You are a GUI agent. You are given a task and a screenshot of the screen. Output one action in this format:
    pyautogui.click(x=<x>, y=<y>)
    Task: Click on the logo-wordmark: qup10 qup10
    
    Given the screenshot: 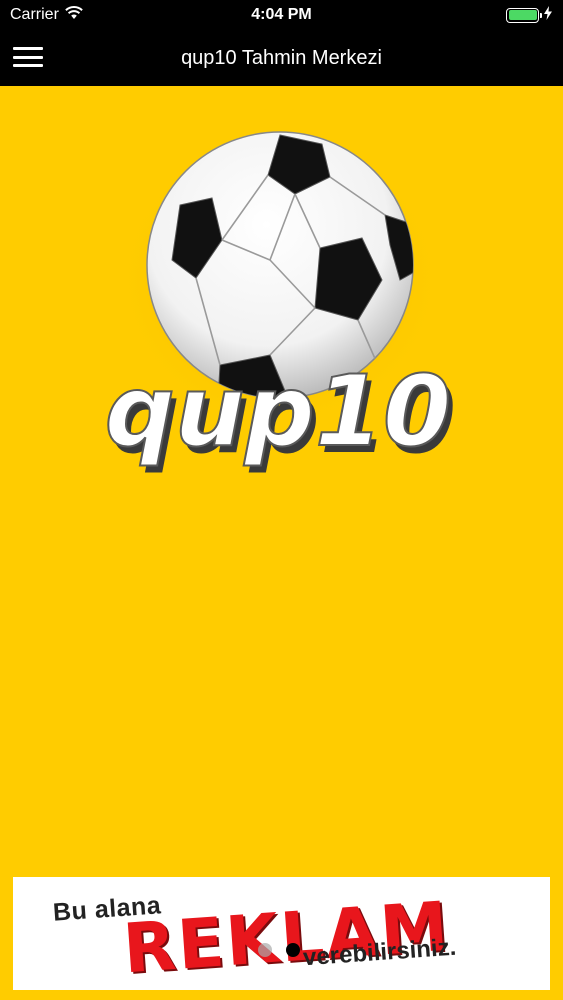 What is the action you would take?
    pyautogui.click(x=280, y=415)
    